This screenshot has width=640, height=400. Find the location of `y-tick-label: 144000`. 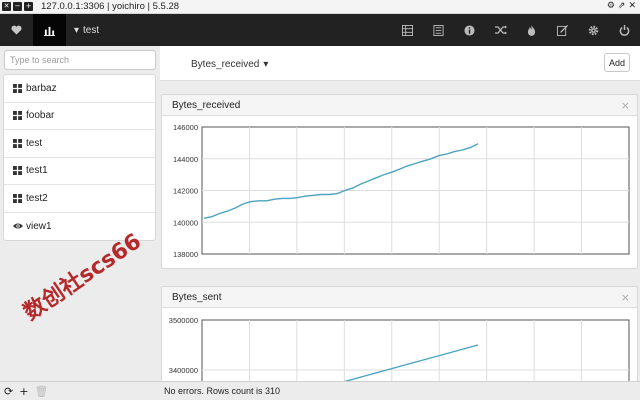

y-tick-label: 144000 is located at coordinates (185, 159).